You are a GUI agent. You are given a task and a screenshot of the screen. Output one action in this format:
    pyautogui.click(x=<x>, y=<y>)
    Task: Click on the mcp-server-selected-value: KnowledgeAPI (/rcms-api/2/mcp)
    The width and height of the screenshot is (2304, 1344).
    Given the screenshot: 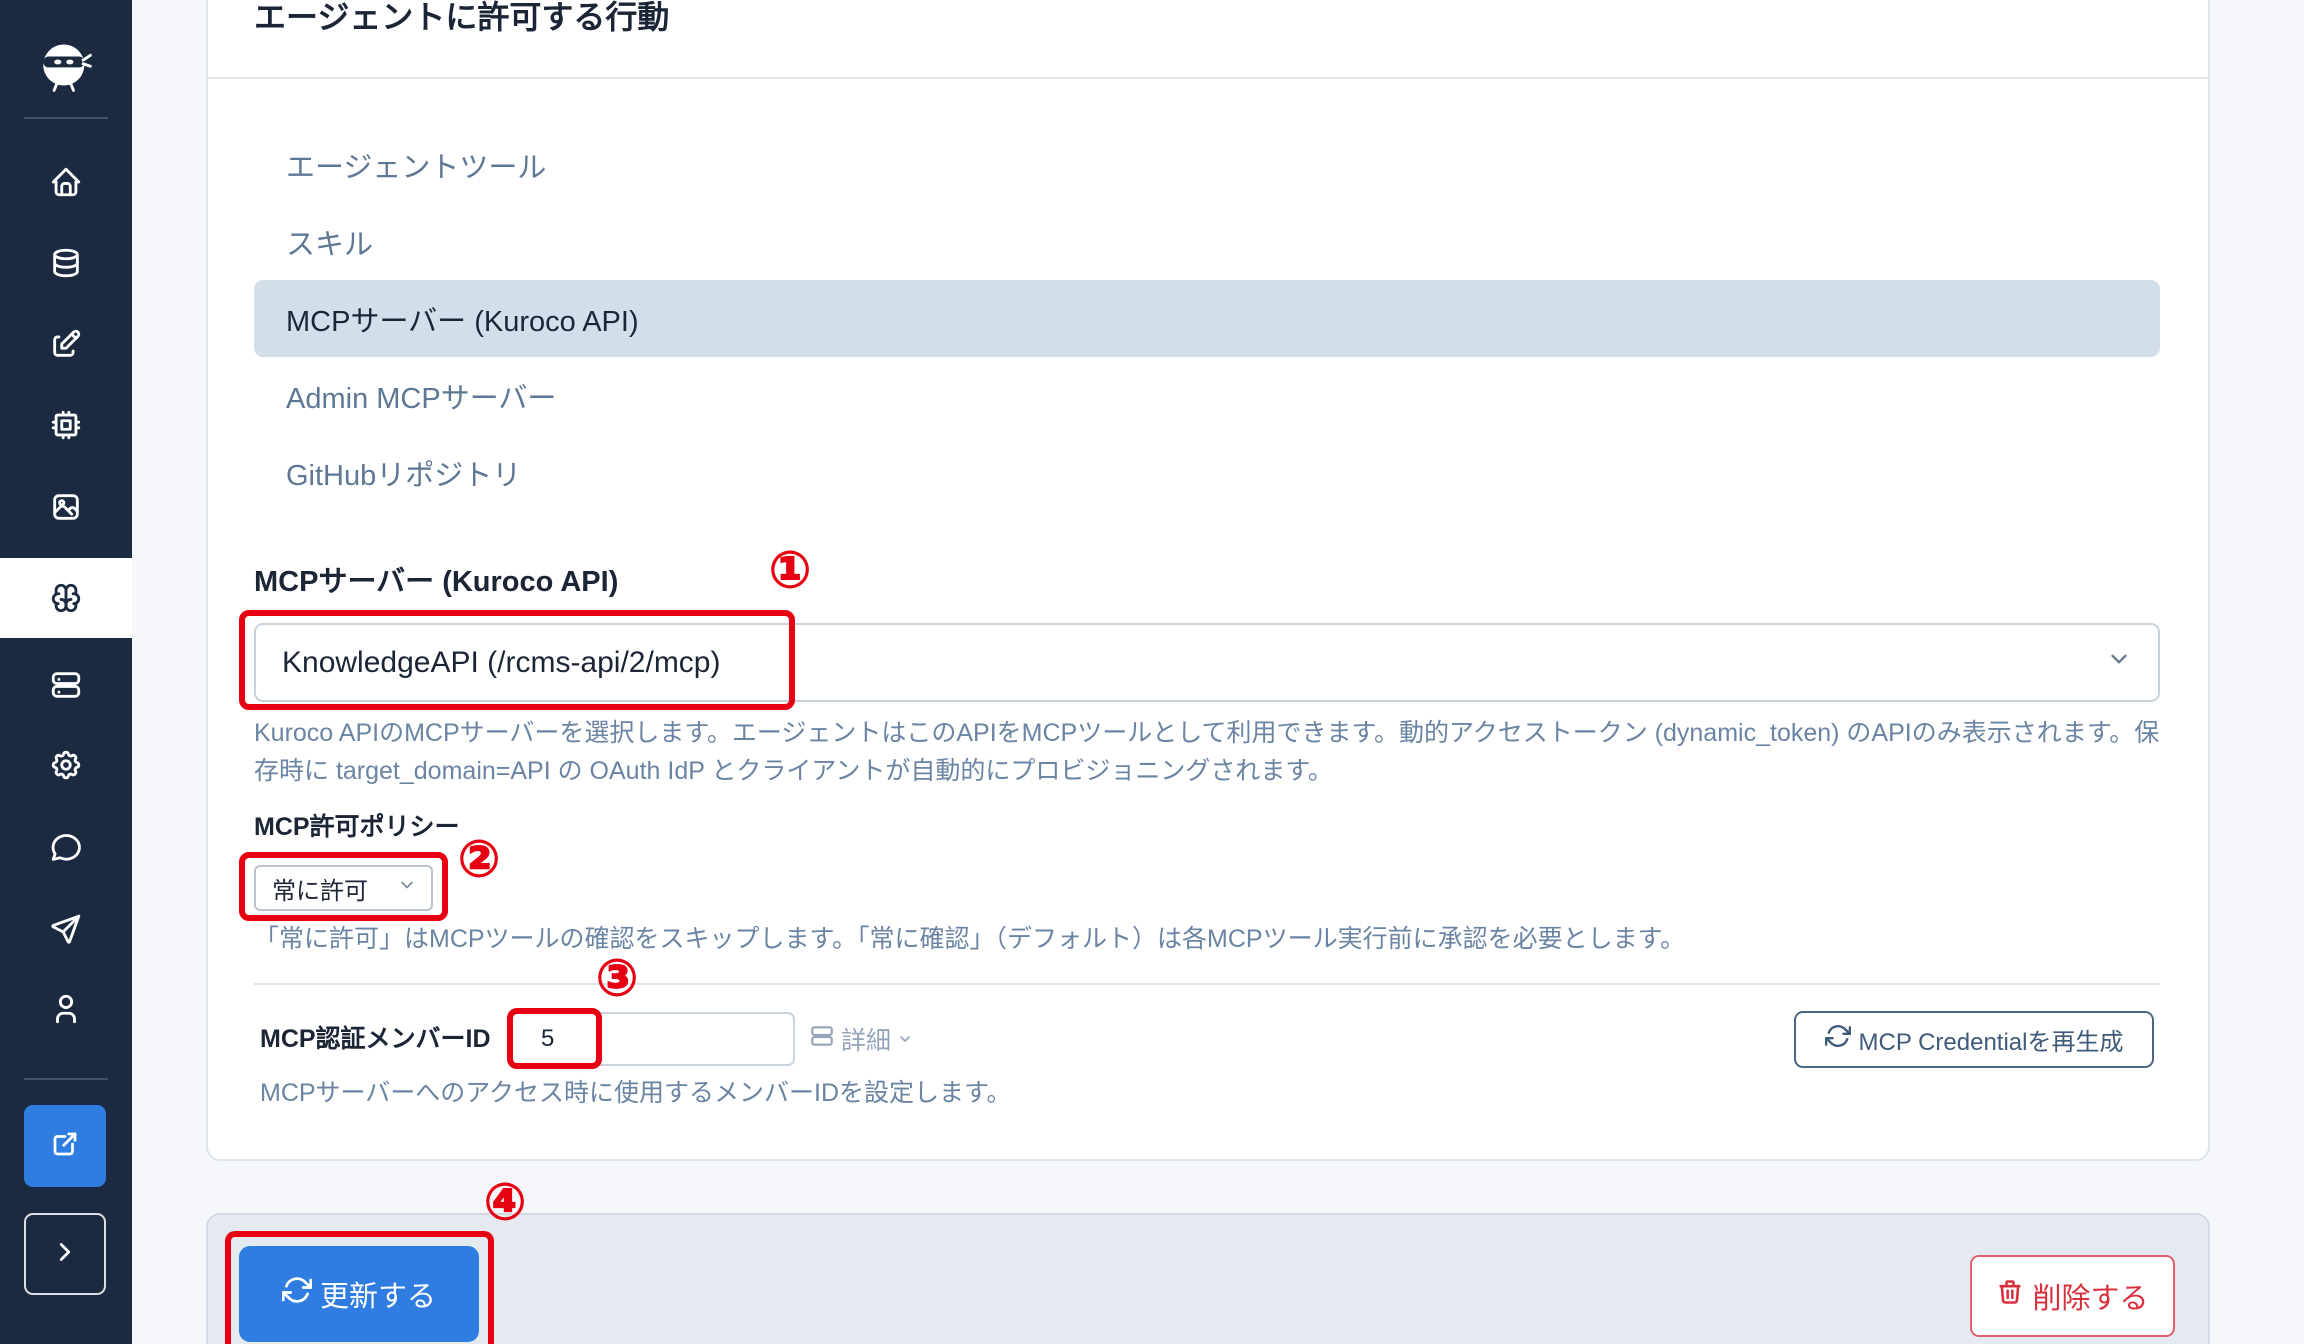 What is the action you would take?
    pyautogui.click(x=501, y=662)
    